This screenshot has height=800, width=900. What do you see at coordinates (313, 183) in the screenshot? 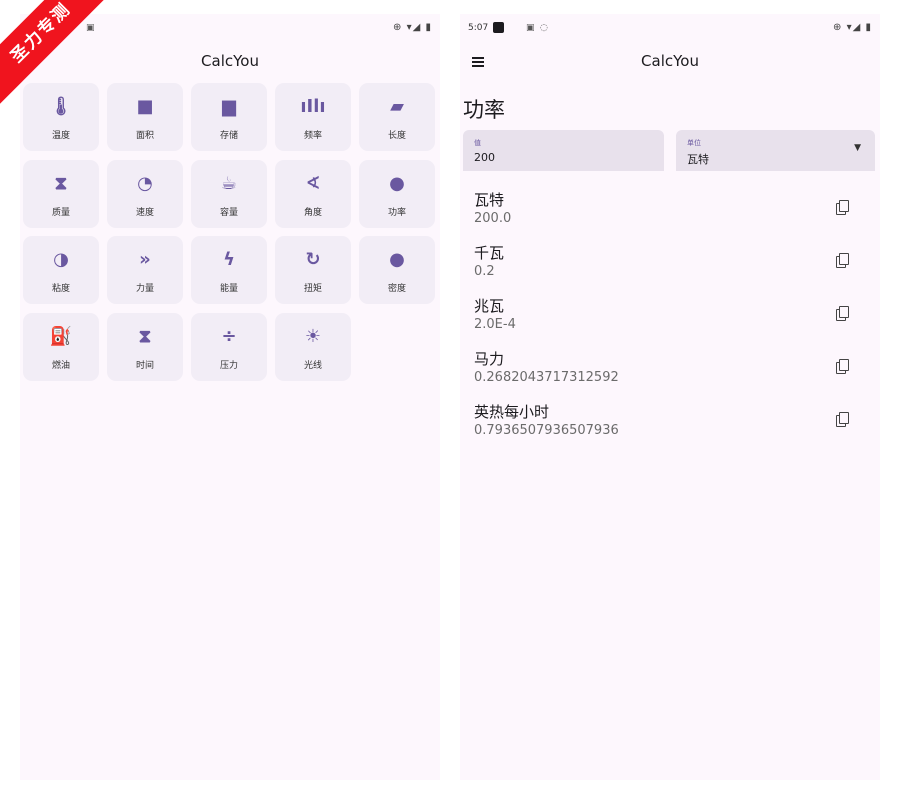
I see `angle-icon: ∢` at bounding box center [313, 183].